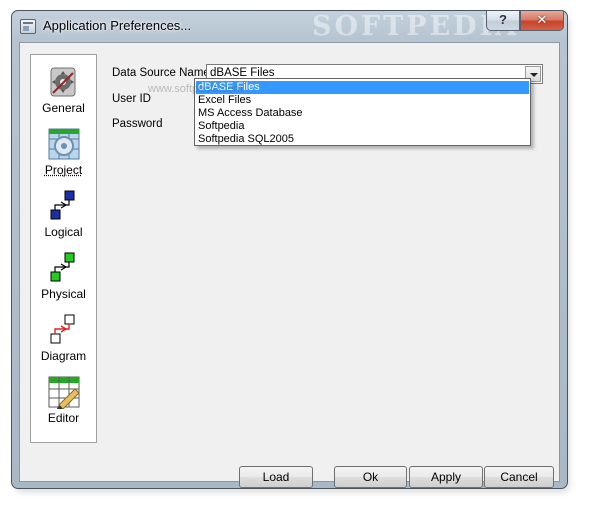  I want to click on sidebar-item-general: General, so click(63, 90).